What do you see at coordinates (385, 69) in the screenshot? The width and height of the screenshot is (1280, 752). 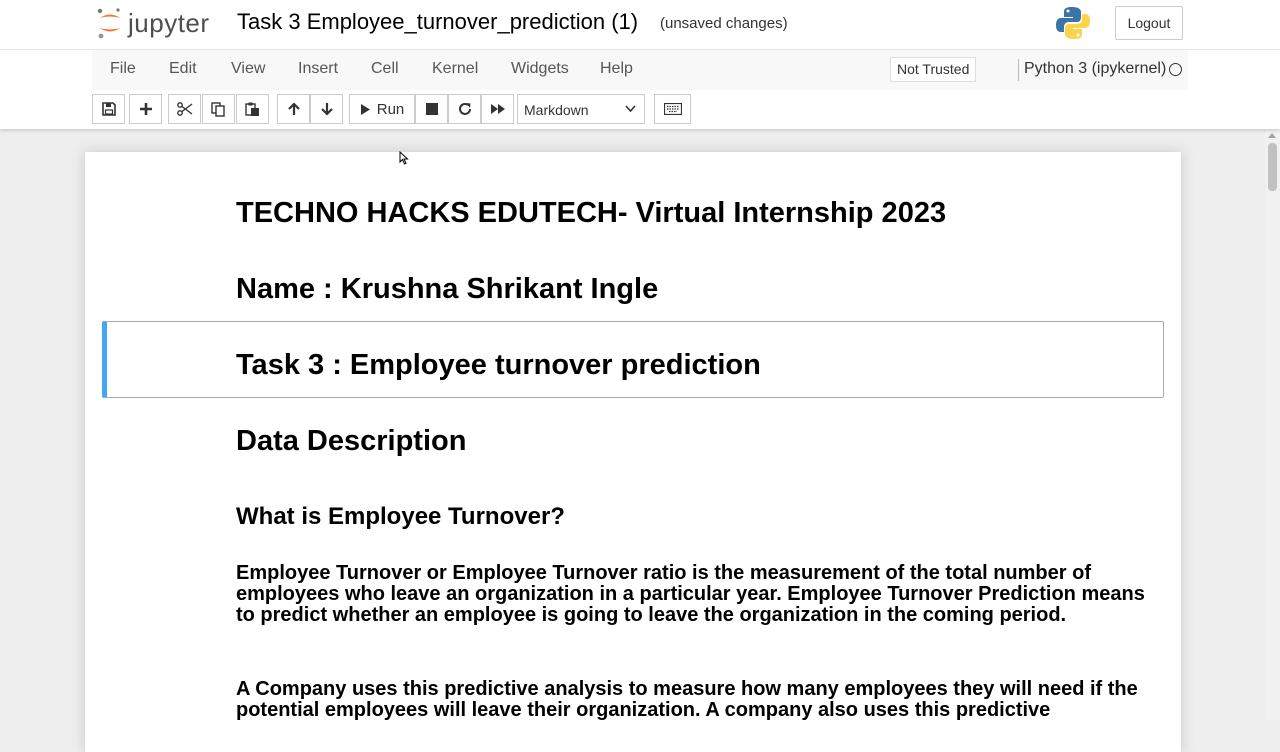 I see `menu-cell: Cell` at bounding box center [385, 69].